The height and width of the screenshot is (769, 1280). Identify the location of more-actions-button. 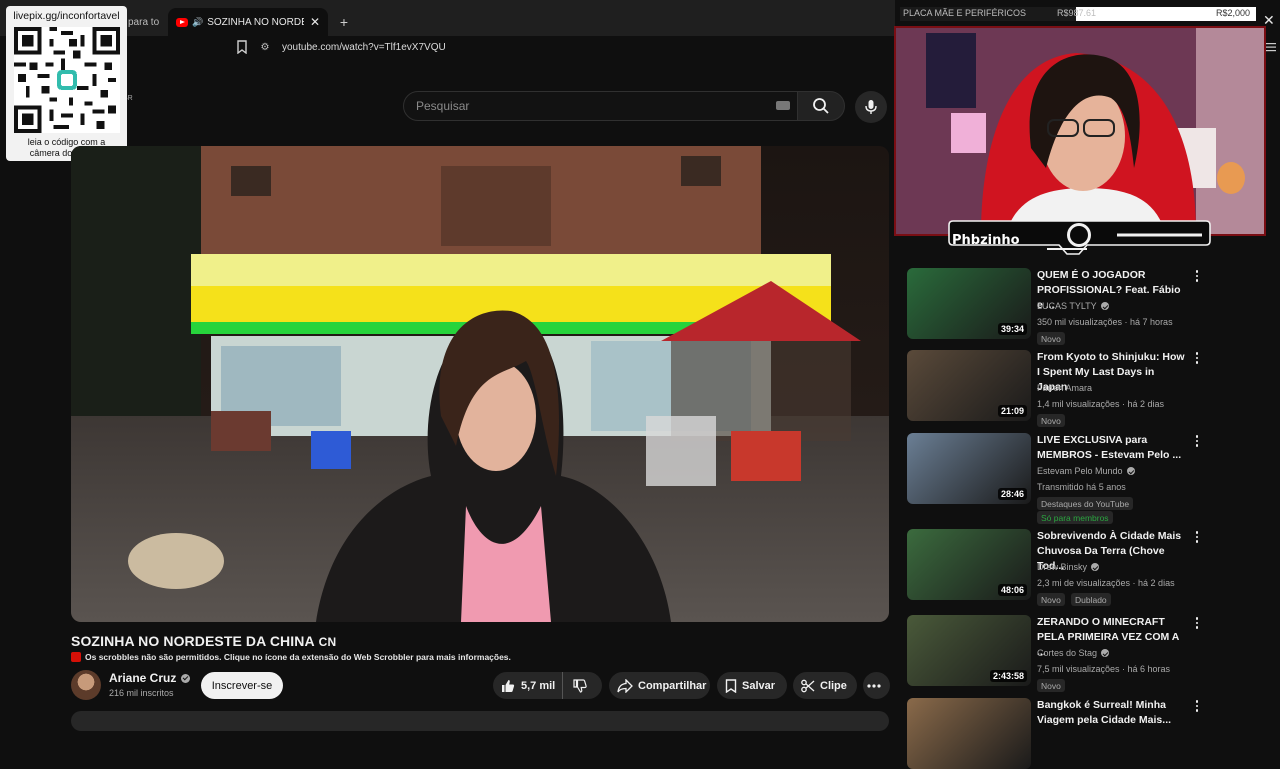
(876, 685).